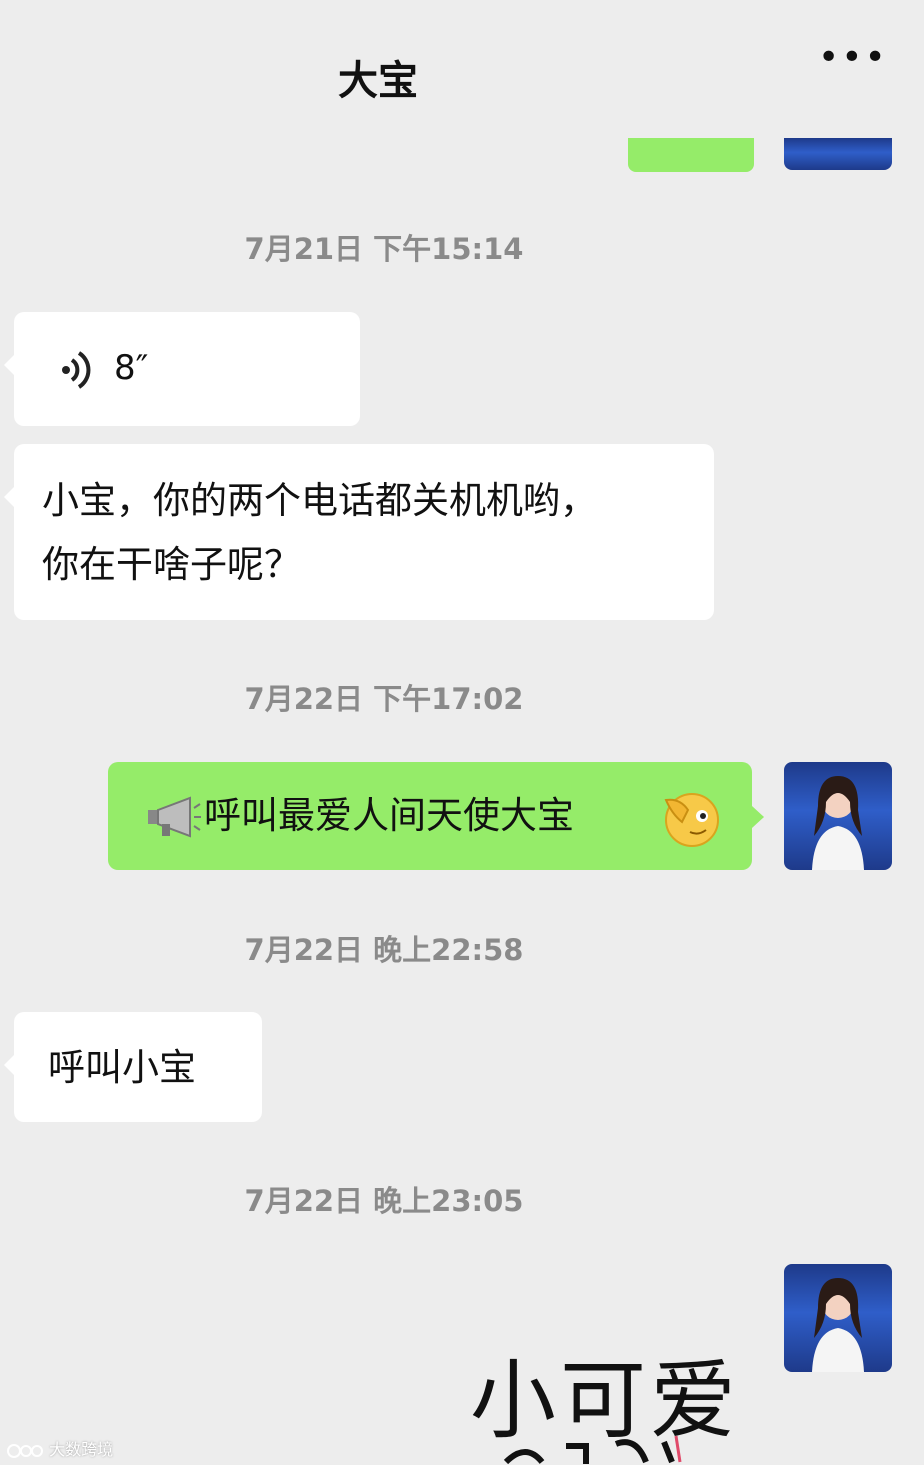 Image resolution: width=924 pixels, height=1465 pixels. Describe the element at coordinates (81, 1449) in the screenshot. I see `watermark-text: 大数跨境` at that location.